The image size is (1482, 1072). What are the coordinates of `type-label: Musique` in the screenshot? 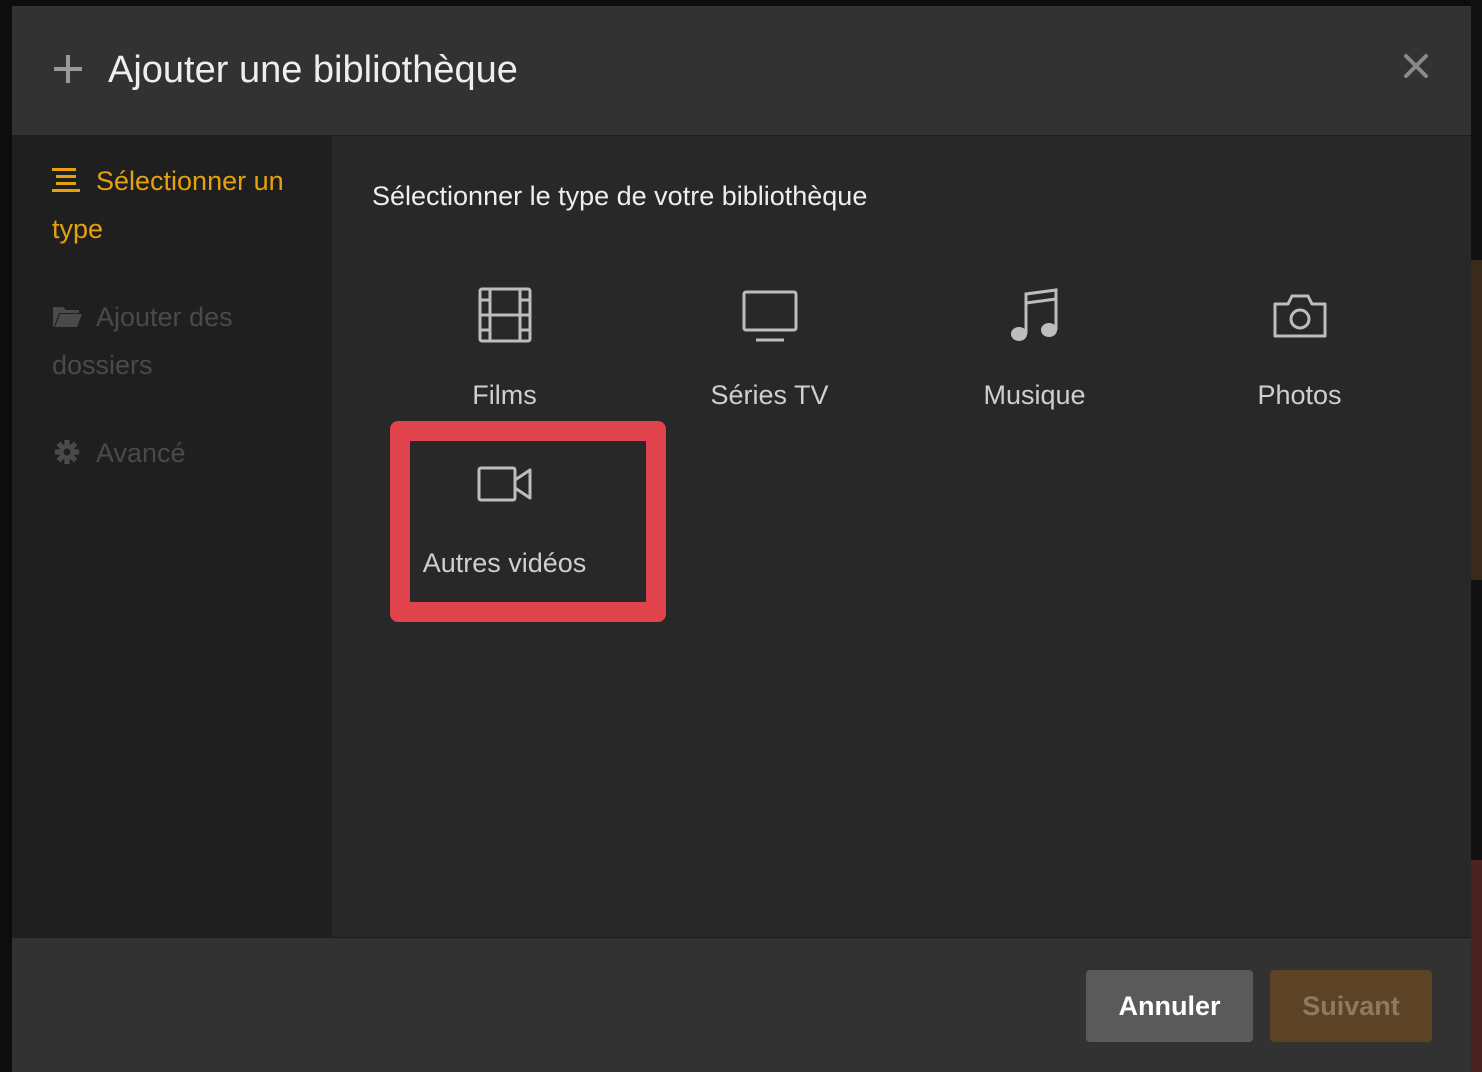 It's located at (1034, 395).